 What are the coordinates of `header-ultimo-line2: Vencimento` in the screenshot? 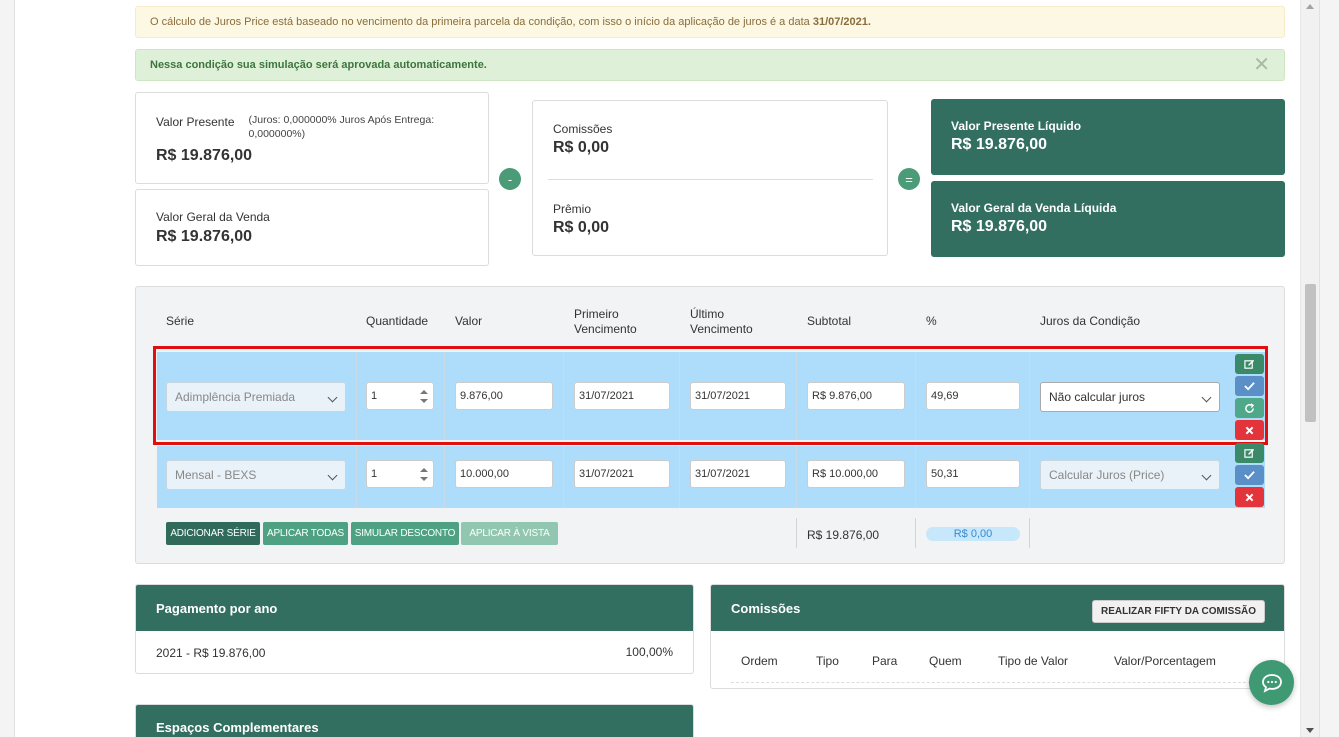 It's located at (721, 329).